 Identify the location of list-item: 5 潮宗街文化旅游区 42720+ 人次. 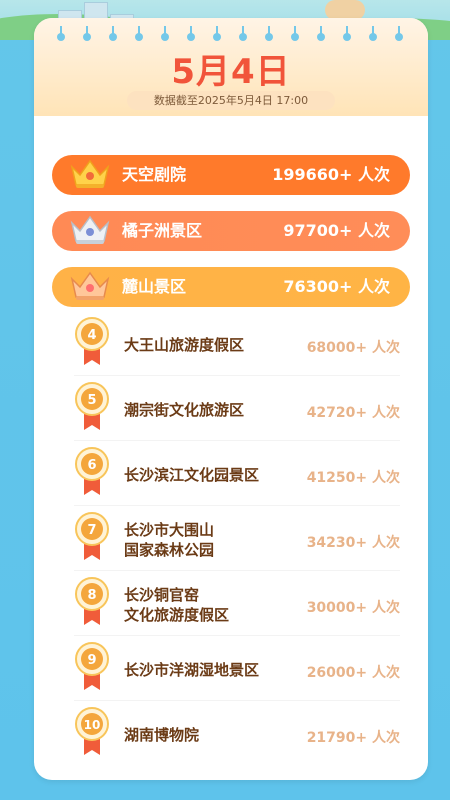
(237, 409).